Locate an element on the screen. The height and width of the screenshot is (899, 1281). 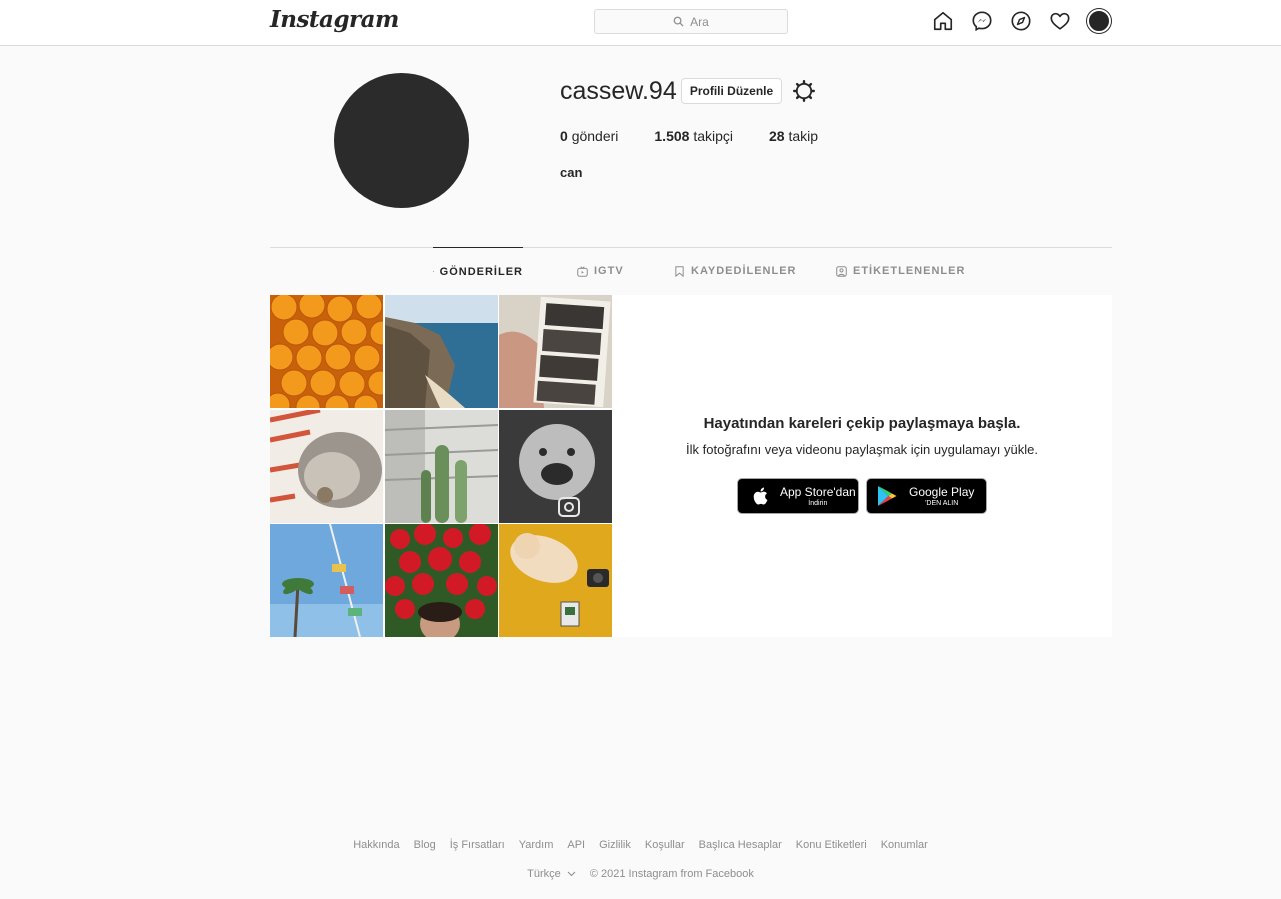
language-select: Türkçe is located at coordinates (551, 874).